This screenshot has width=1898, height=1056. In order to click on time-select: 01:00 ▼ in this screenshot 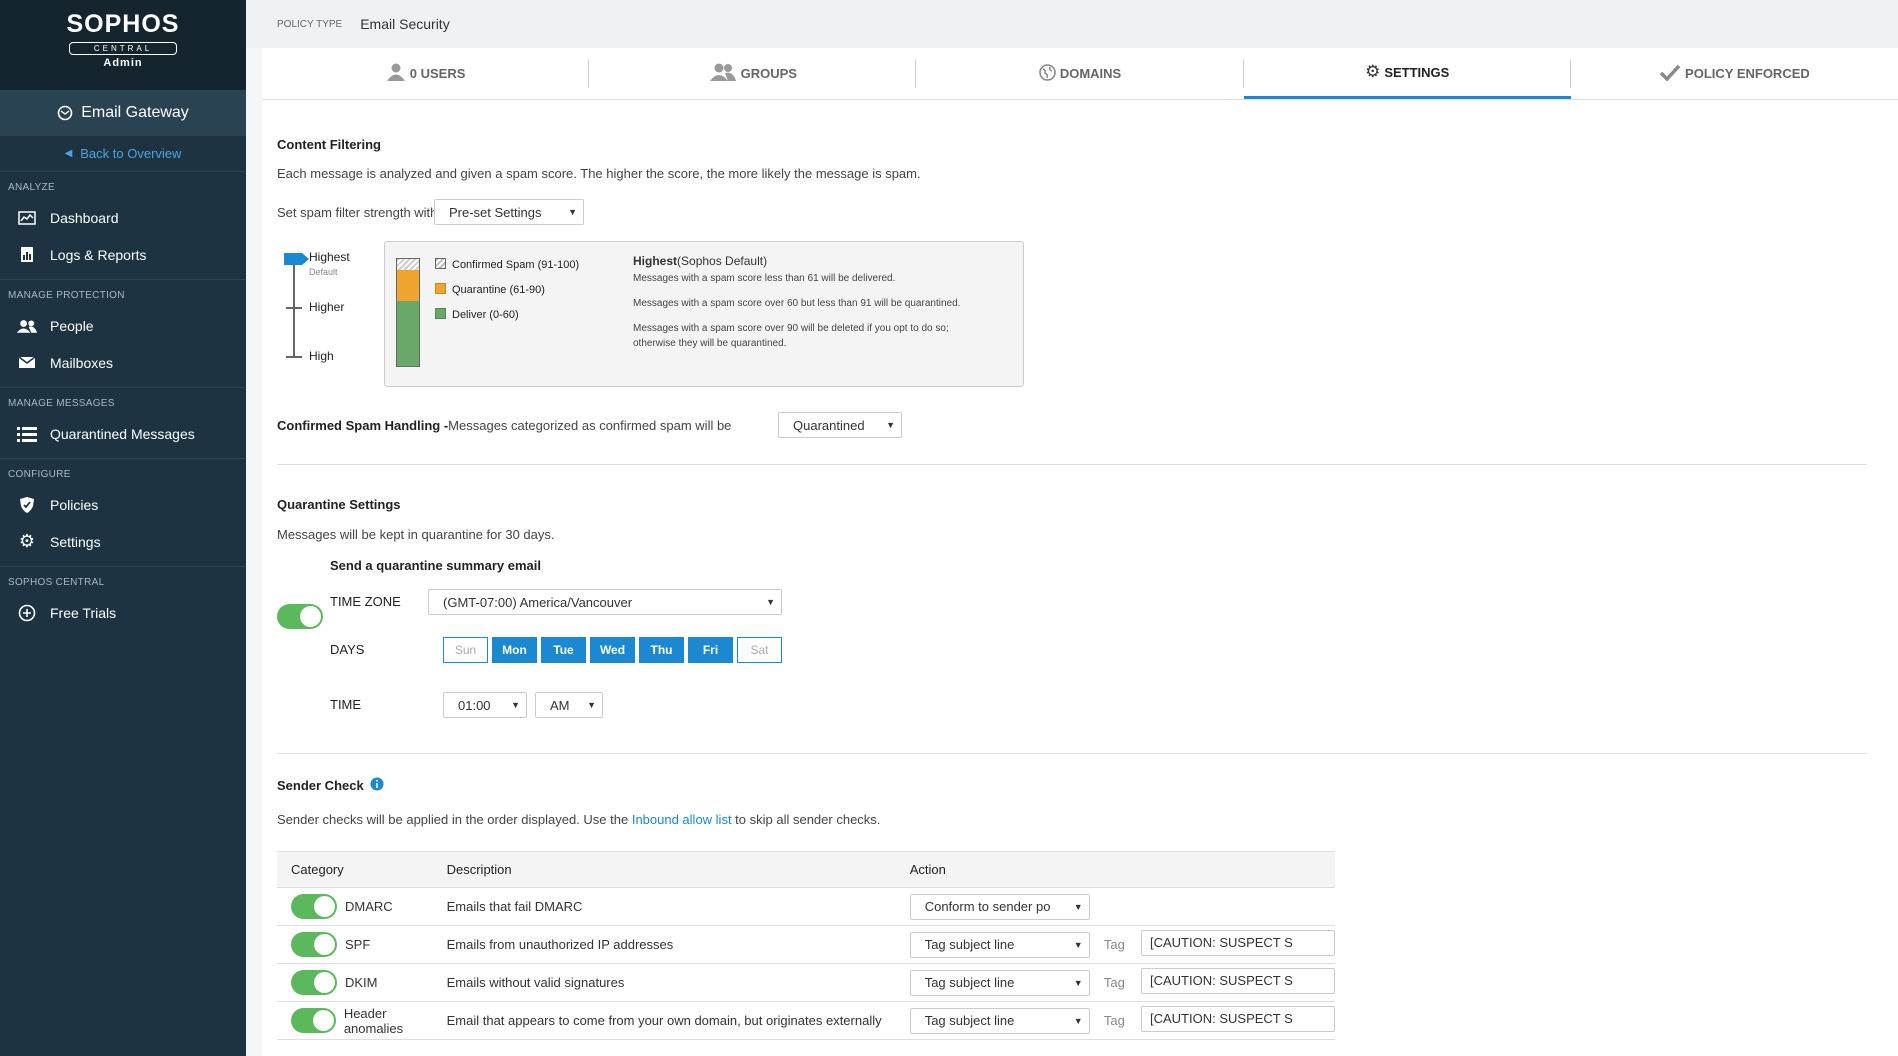, I will do `click(485, 705)`.